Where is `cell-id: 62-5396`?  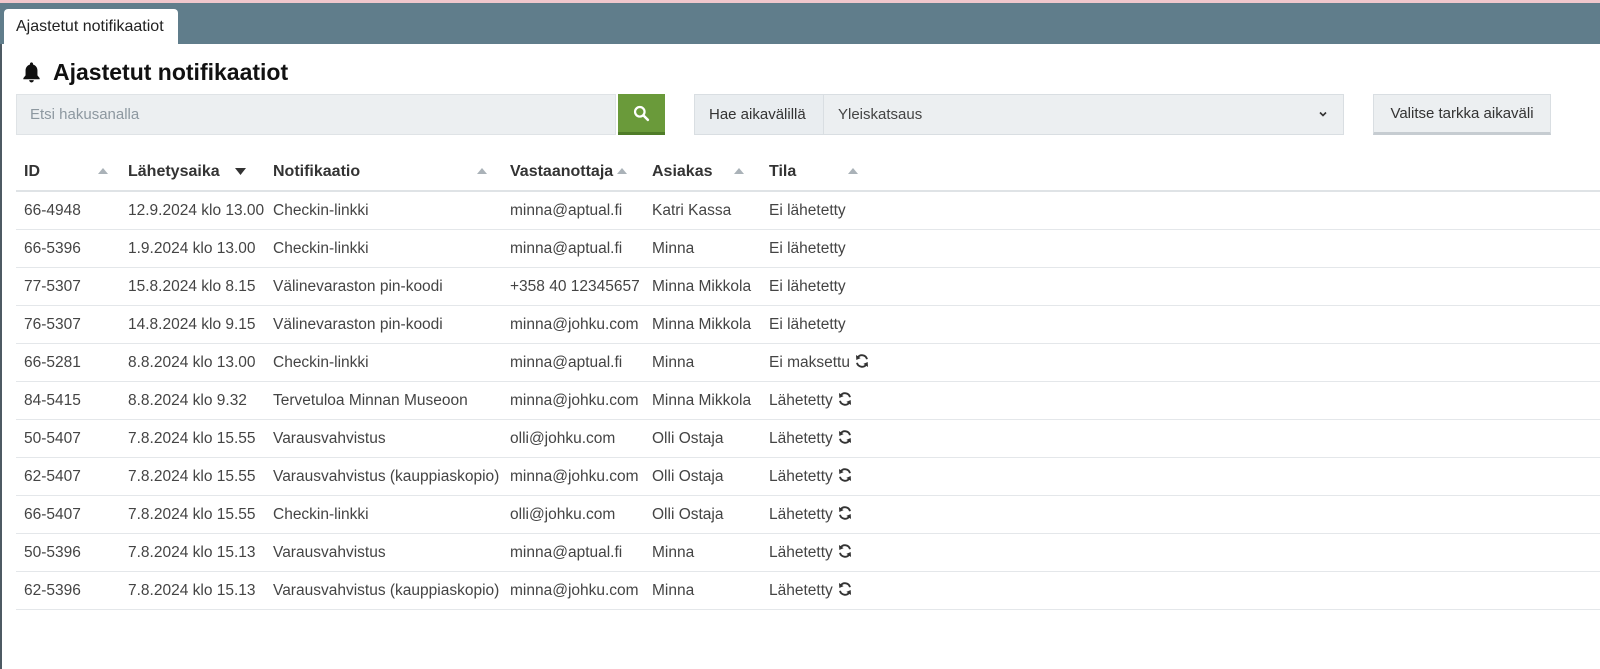
cell-id: 62-5396 is located at coordinates (68, 590).